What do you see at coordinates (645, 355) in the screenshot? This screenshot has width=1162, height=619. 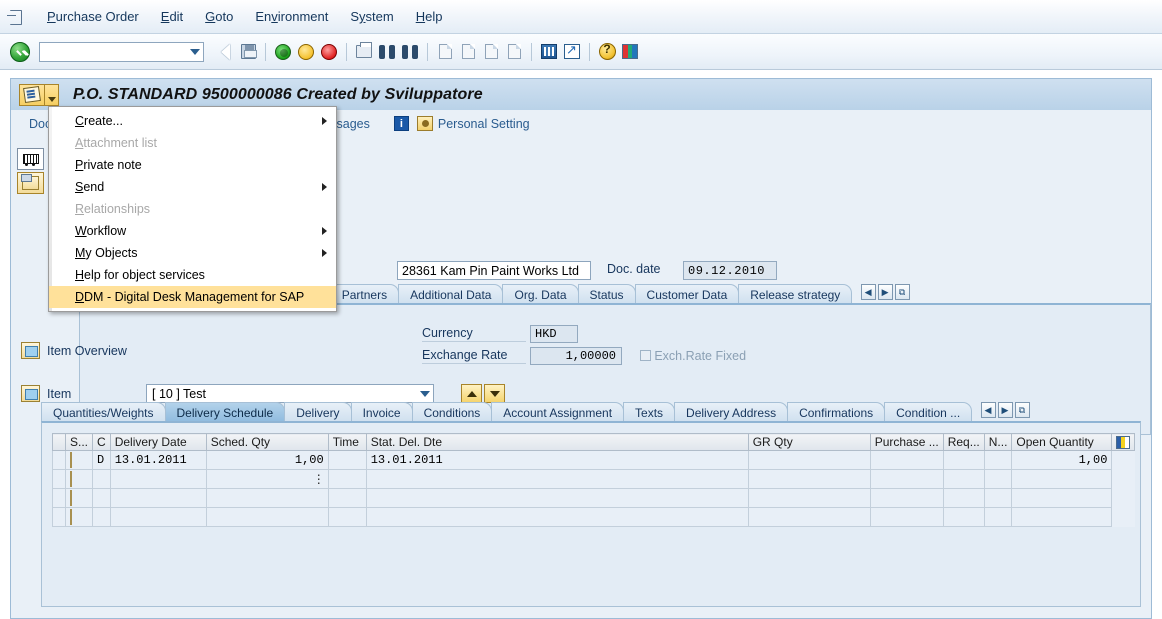 I see `exch-rate-fixed-checkbox` at bounding box center [645, 355].